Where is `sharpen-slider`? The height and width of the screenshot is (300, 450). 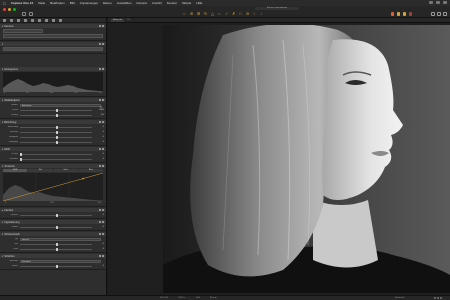
sharpen-slider is located at coordinates (56, 266).